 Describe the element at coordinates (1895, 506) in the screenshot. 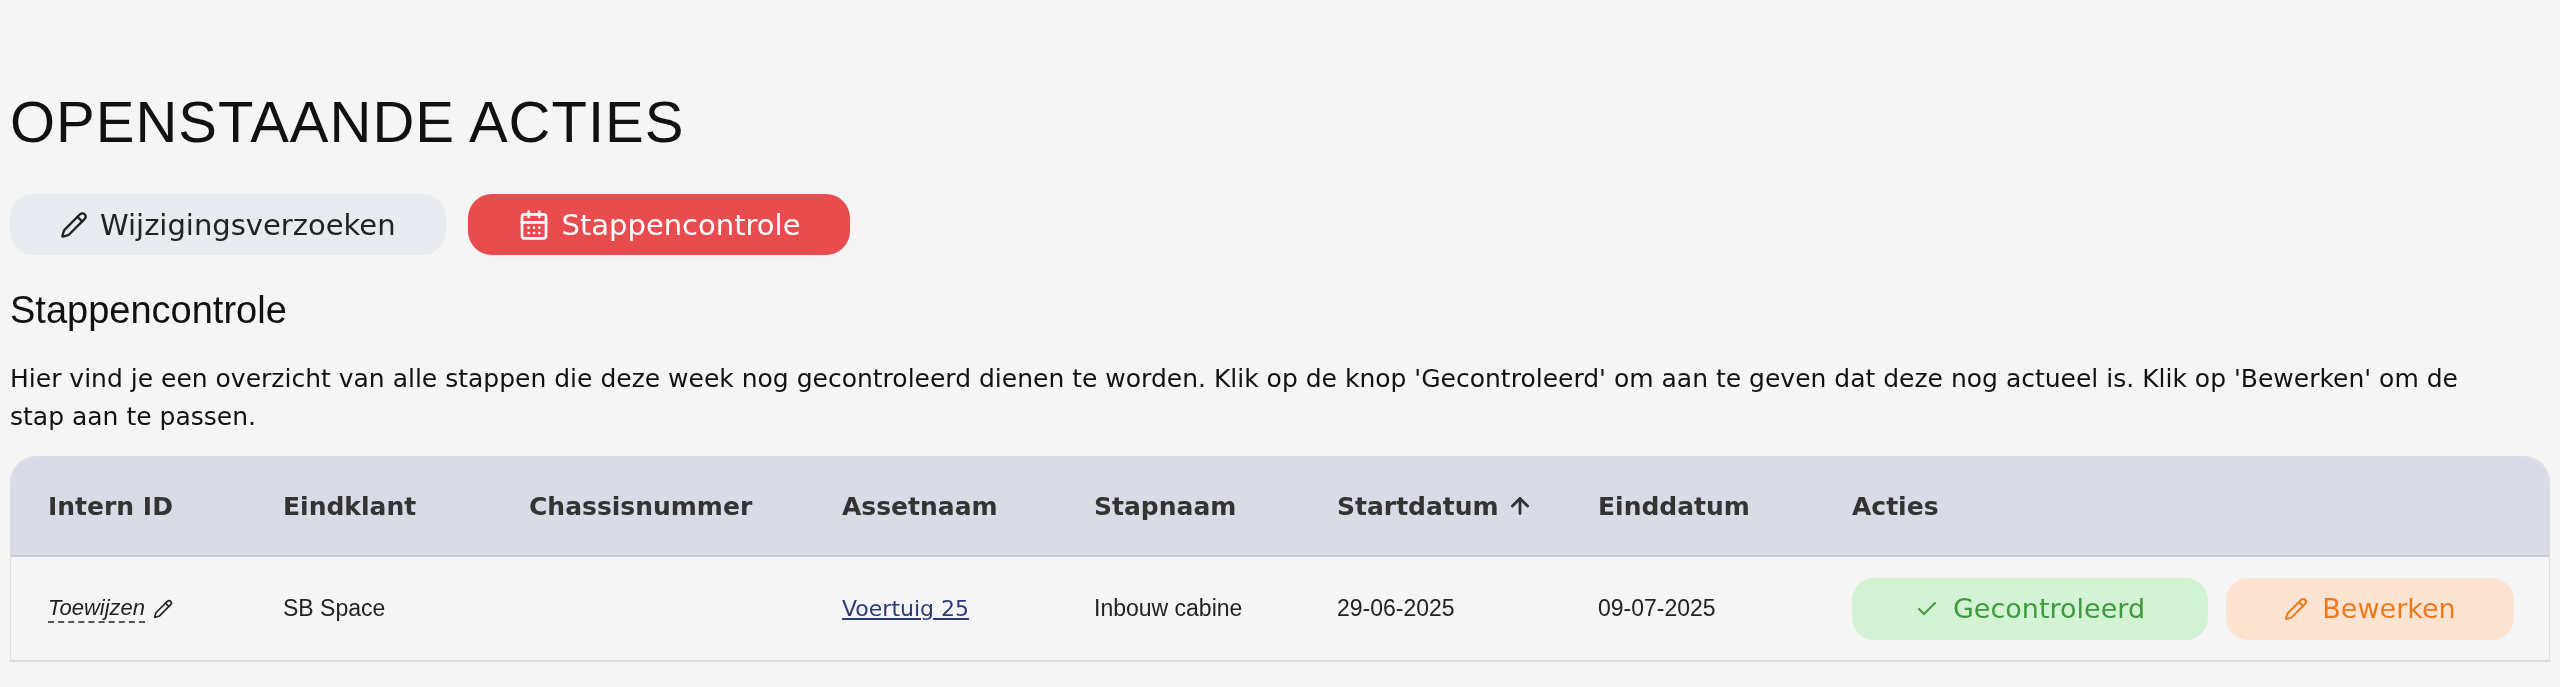

I see `column-header: Acties` at that location.